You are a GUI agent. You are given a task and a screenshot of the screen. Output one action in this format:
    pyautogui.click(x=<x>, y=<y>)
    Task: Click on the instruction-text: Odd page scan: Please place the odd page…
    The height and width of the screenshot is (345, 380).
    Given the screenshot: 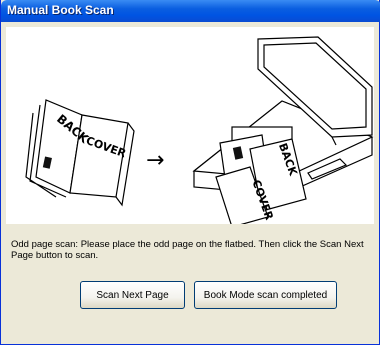 What is the action you would take?
    pyautogui.click(x=187, y=250)
    